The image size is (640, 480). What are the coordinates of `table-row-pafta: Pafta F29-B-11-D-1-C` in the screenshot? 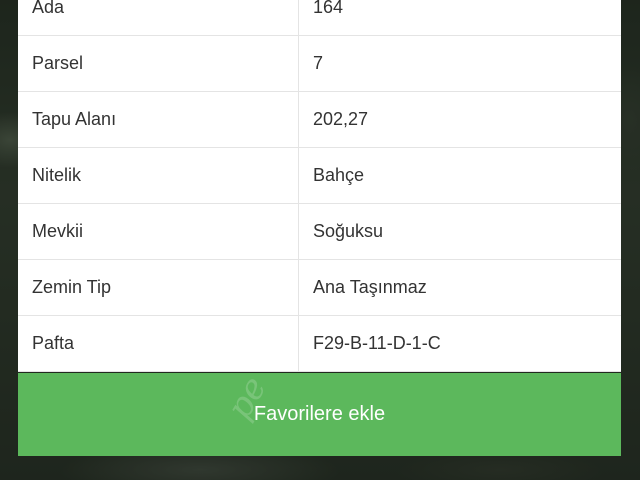 It's located at (319, 343).